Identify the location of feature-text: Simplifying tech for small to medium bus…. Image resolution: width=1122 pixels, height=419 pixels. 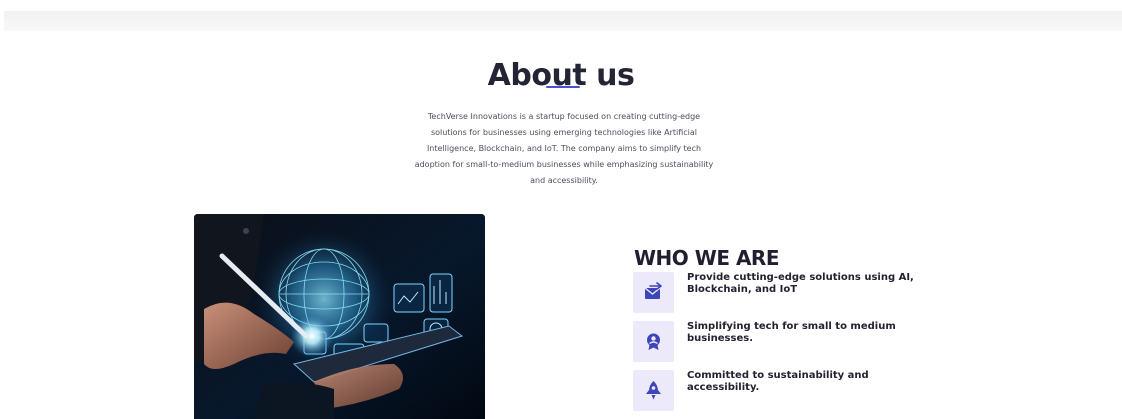
(791, 332).